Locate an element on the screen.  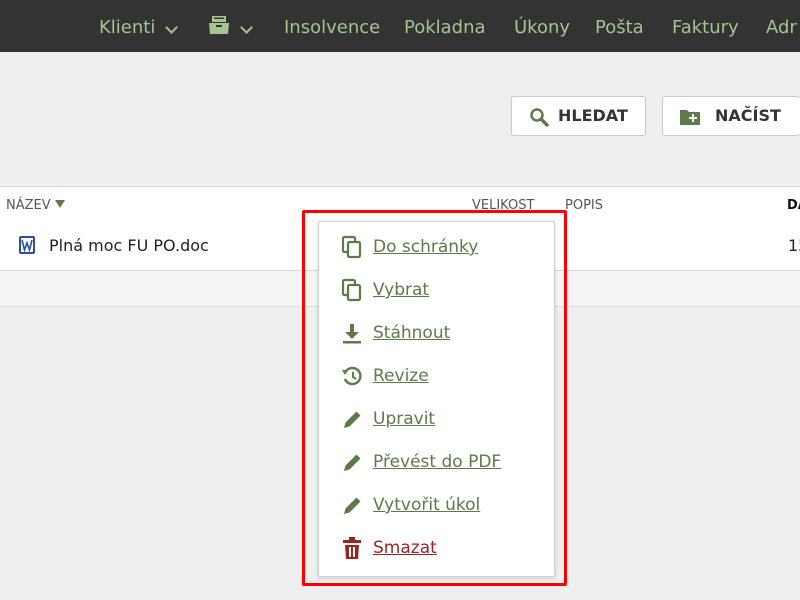
nav-item-klienti: Klienti is located at coordinates (138, 26).